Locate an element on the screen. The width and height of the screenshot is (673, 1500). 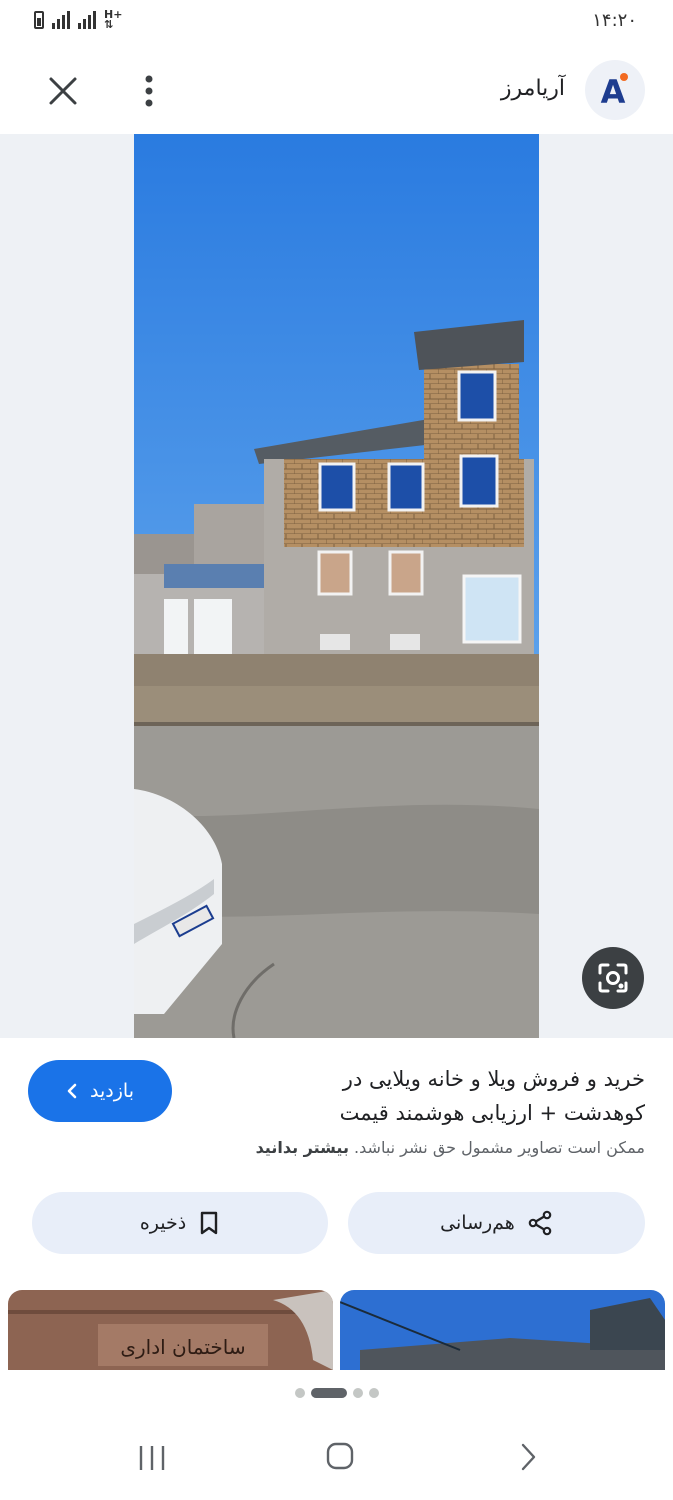
site-logo: A is located at coordinates (615, 90).